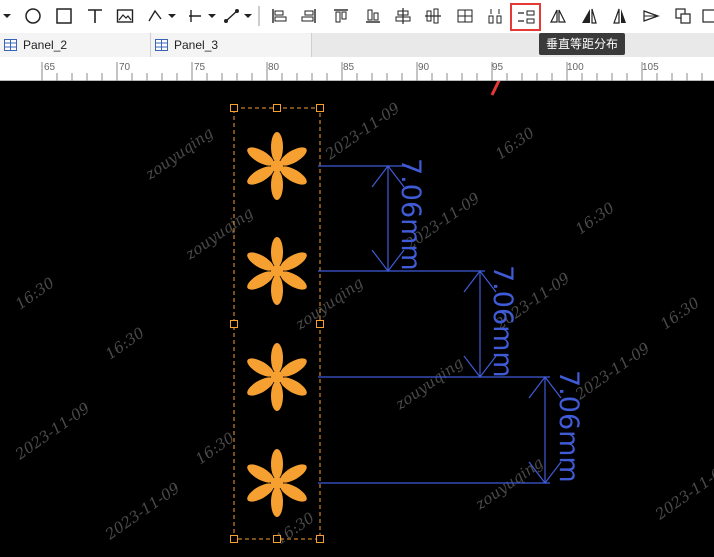 Image resolution: width=714 pixels, height=557 pixels. I want to click on flip-vertical-icon, so click(589, 16).